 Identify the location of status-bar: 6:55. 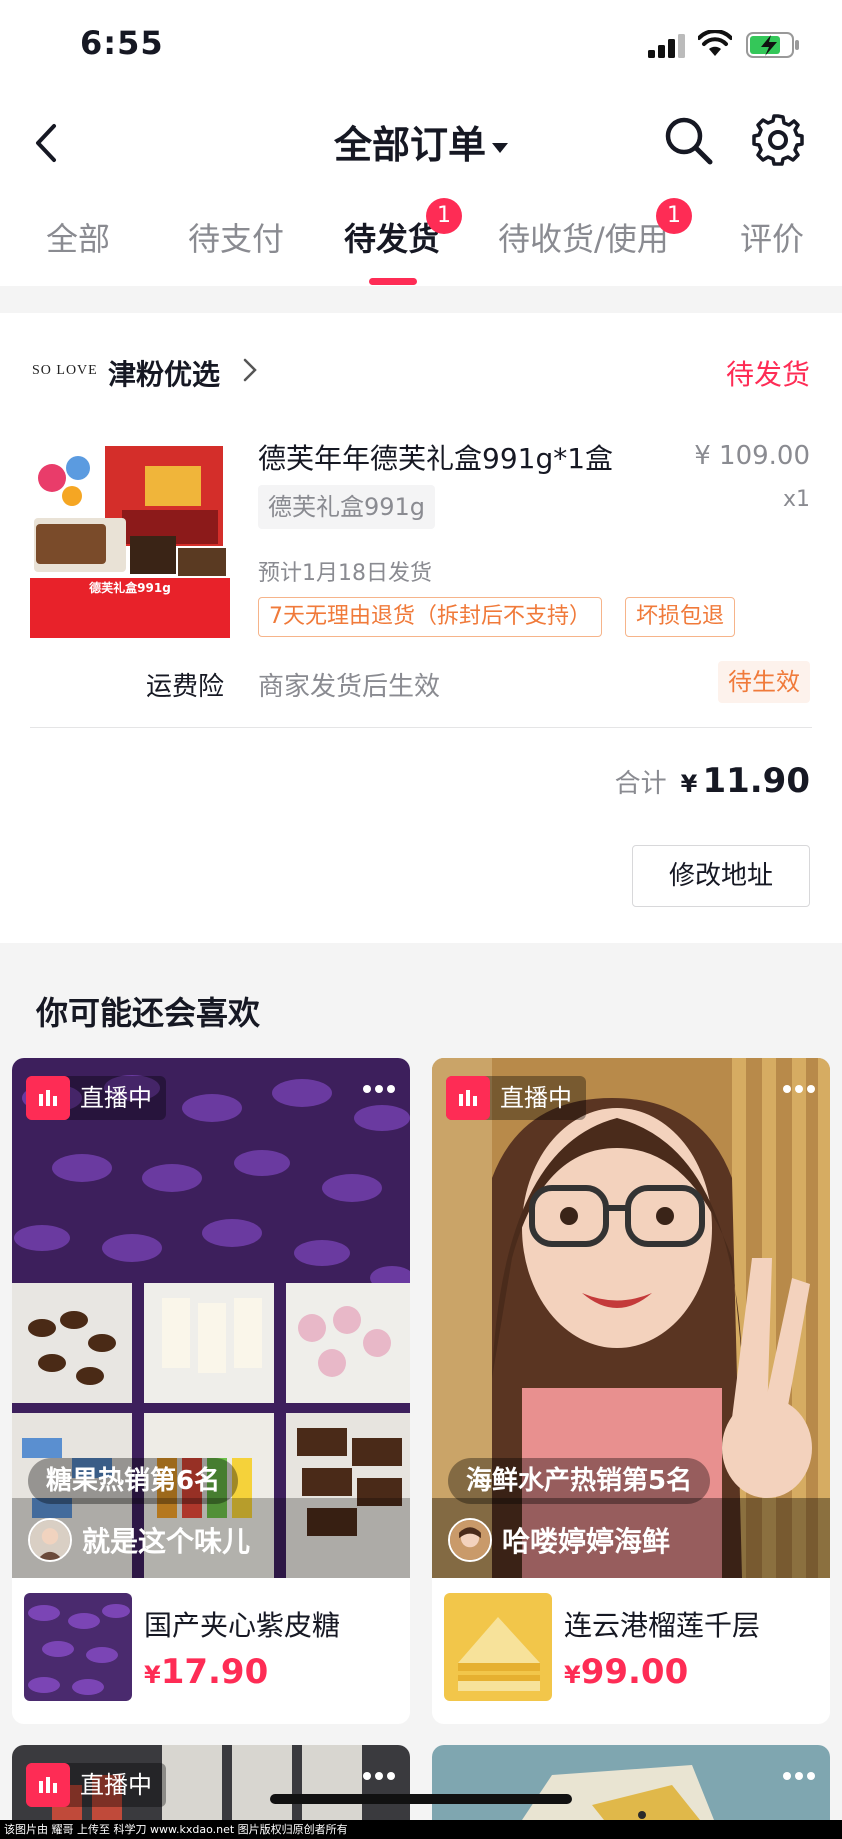
(421, 45).